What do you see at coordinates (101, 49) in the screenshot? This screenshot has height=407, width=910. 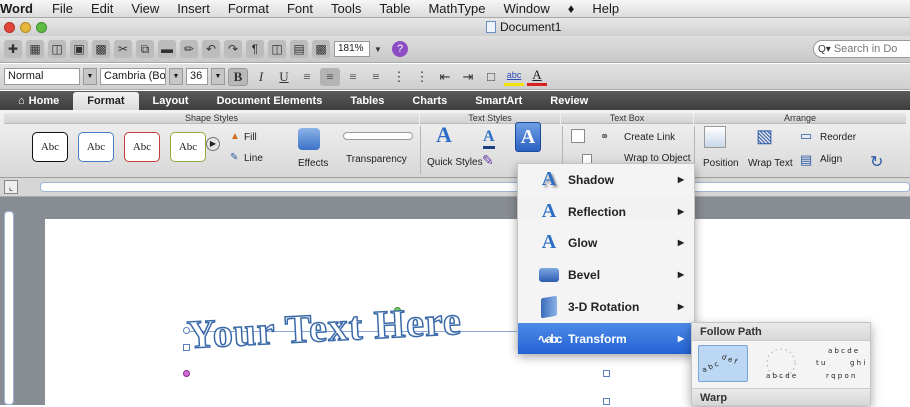 I see `print-icon: ▩` at bounding box center [101, 49].